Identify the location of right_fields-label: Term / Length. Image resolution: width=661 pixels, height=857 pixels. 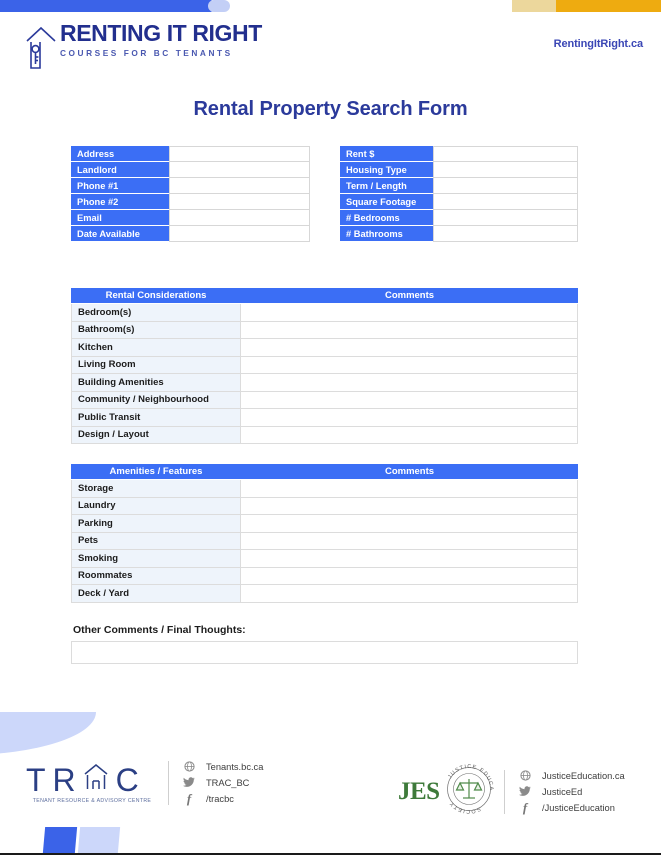
(386, 186).